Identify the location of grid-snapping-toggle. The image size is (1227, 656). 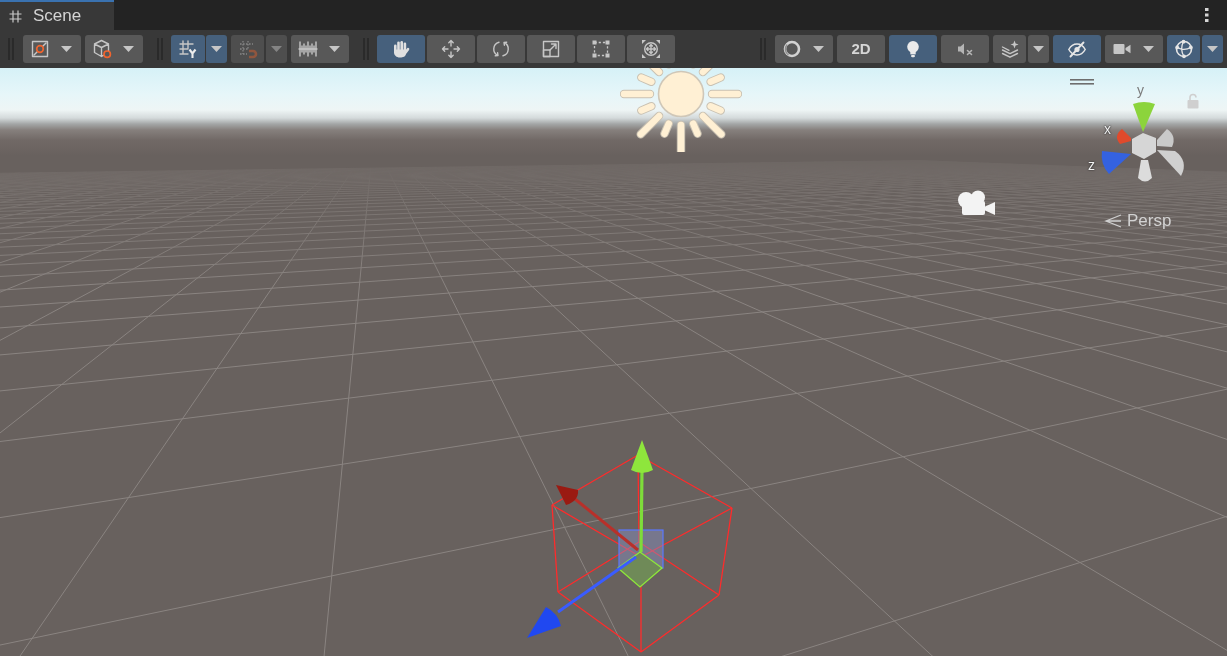
(188, 49).